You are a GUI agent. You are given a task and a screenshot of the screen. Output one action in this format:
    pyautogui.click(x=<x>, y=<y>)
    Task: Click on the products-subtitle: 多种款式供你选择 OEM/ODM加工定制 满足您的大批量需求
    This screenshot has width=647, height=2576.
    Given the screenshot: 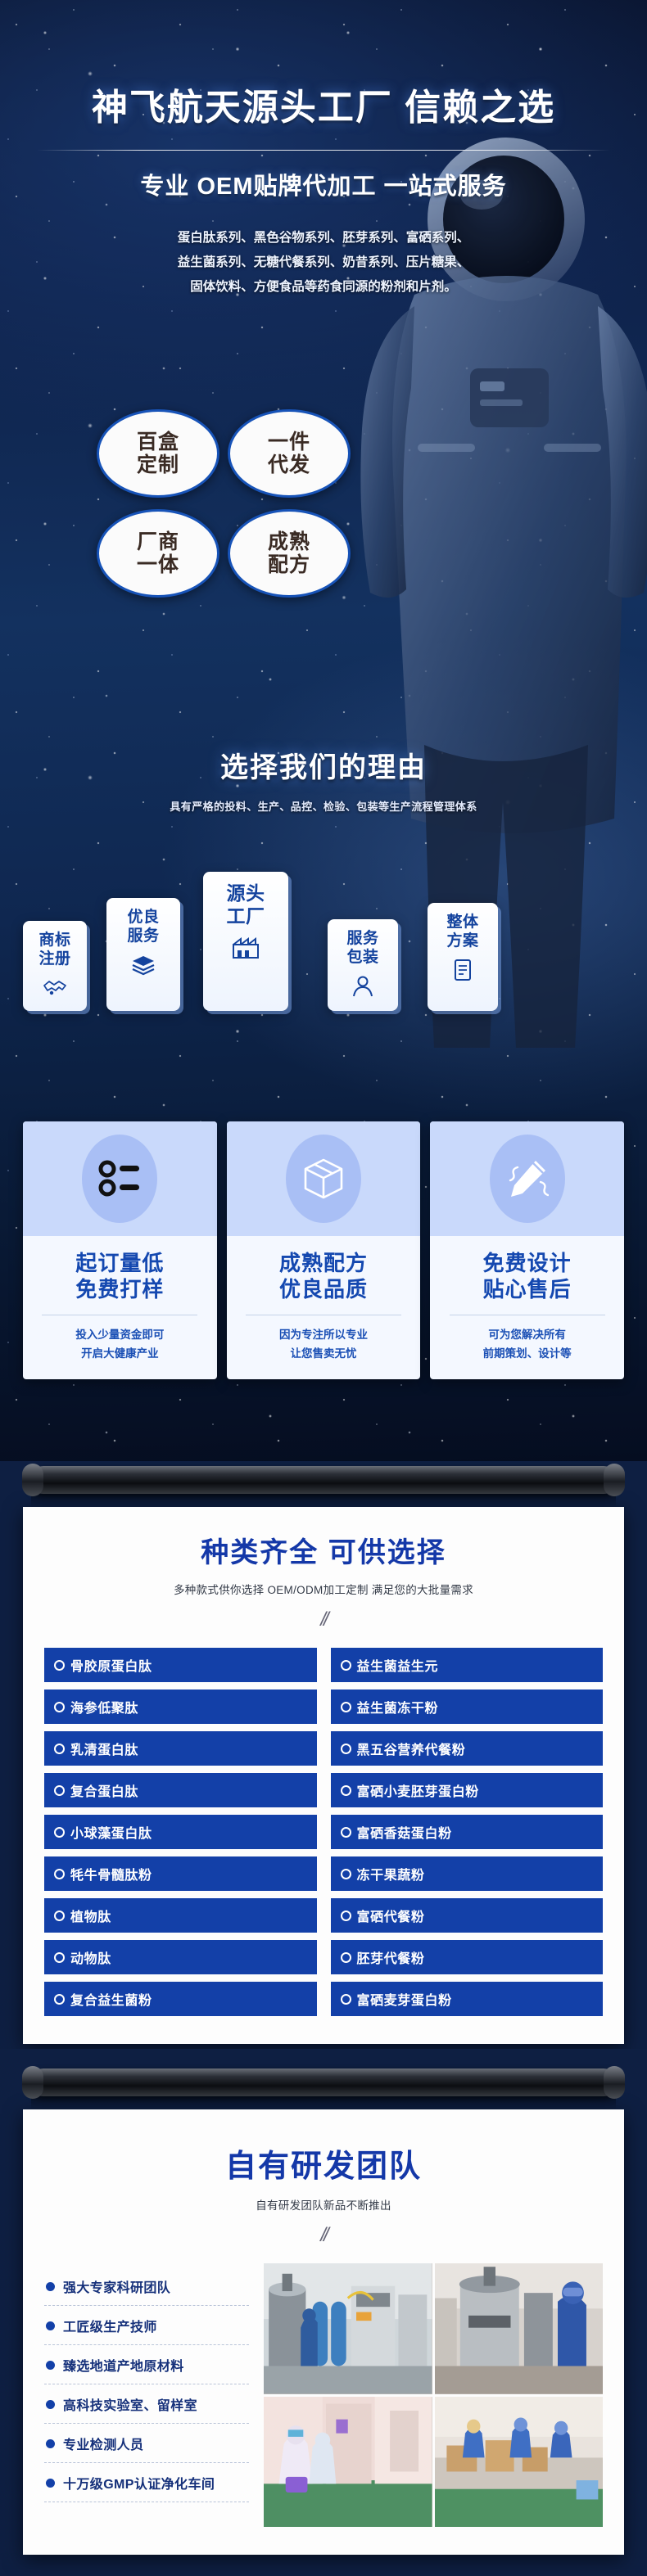 What is the action you would take?
    pyautogui.click(x=323, y=1590)
    